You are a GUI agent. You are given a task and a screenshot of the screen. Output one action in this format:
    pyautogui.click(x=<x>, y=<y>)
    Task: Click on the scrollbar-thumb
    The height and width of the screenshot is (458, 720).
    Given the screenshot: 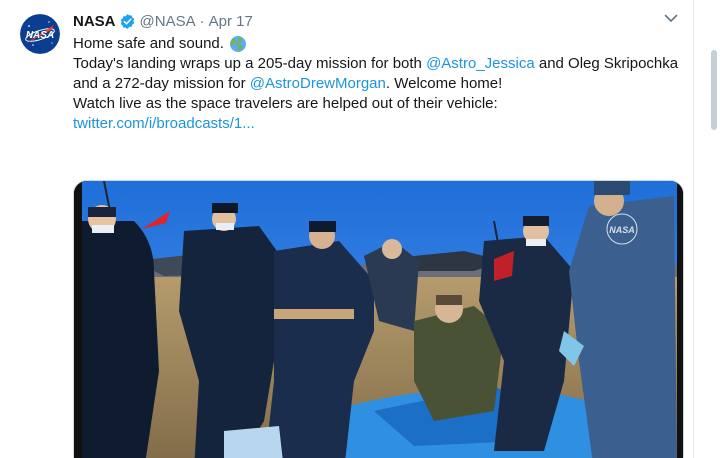 What is the action you would take?
    pyautogui.click(x=714, y=90)
    